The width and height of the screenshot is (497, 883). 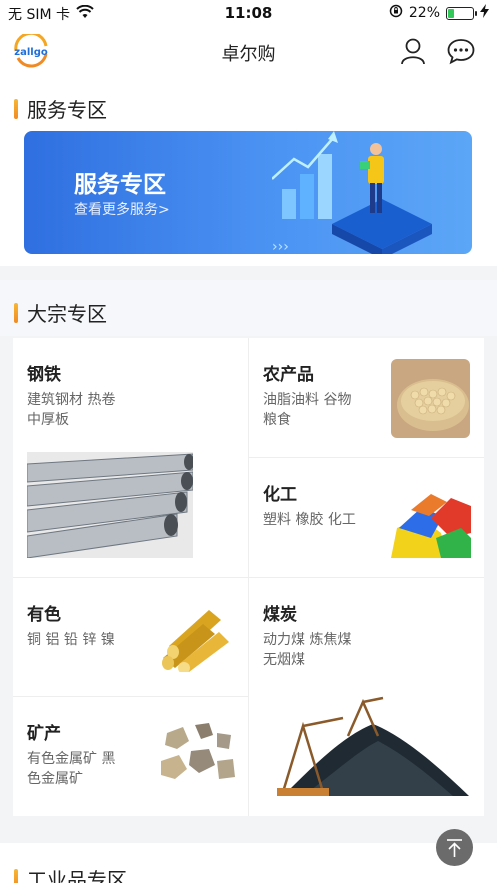 What do you see at coordinates (67, 314) in the screenshot?
I see `bulk-section-title: 大宗专区` at bounding box center [67, 314].